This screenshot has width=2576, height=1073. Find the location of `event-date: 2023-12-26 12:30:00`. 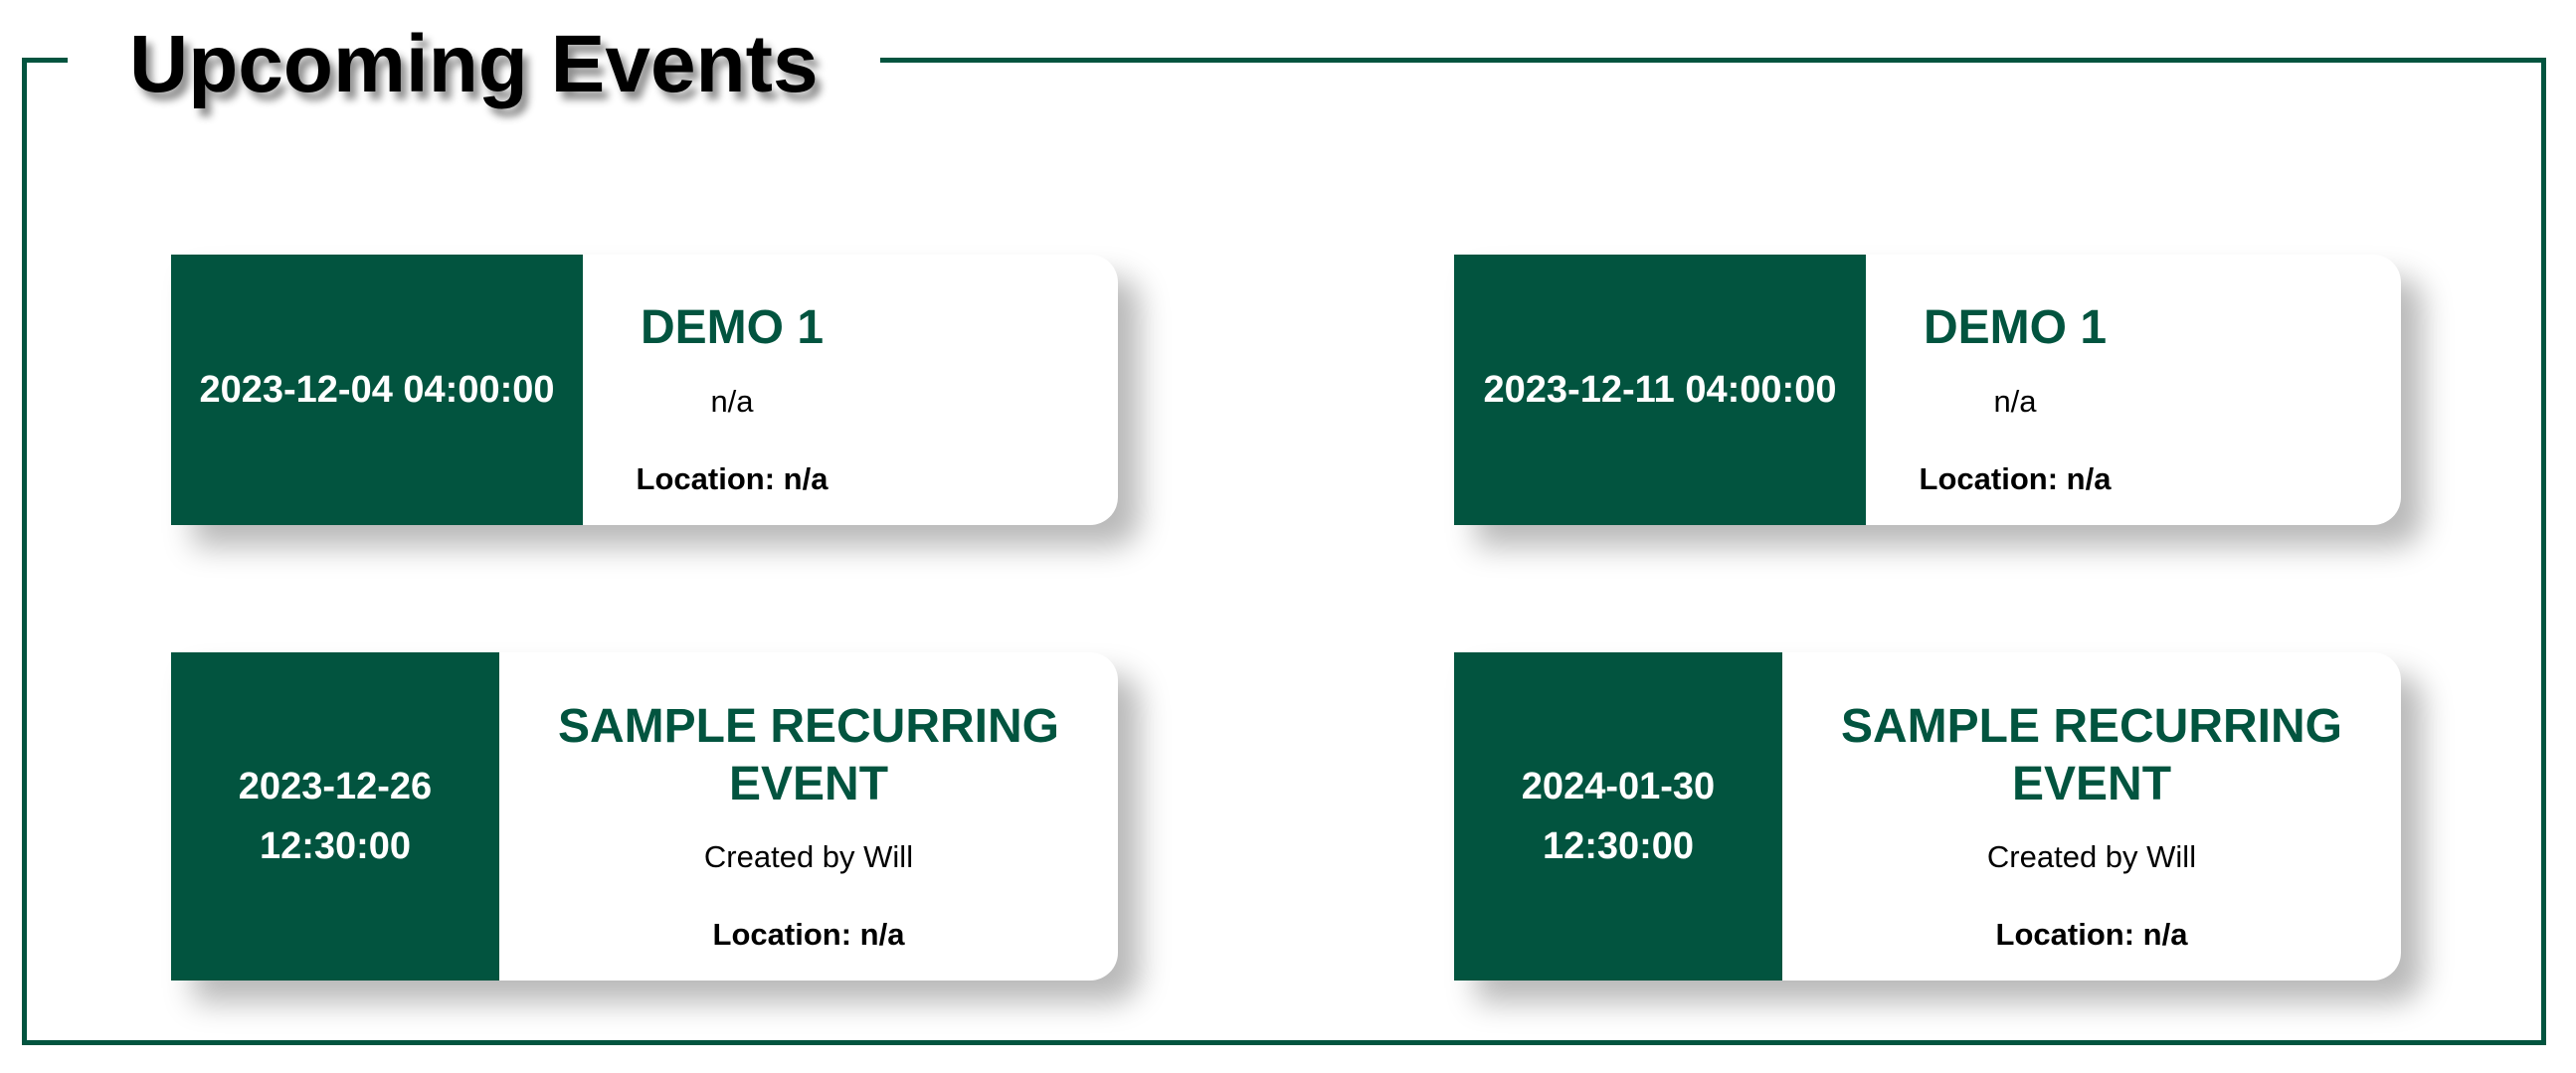

event-date: 2023-12-26 12:30:00 is located at coordinates (335, 816).